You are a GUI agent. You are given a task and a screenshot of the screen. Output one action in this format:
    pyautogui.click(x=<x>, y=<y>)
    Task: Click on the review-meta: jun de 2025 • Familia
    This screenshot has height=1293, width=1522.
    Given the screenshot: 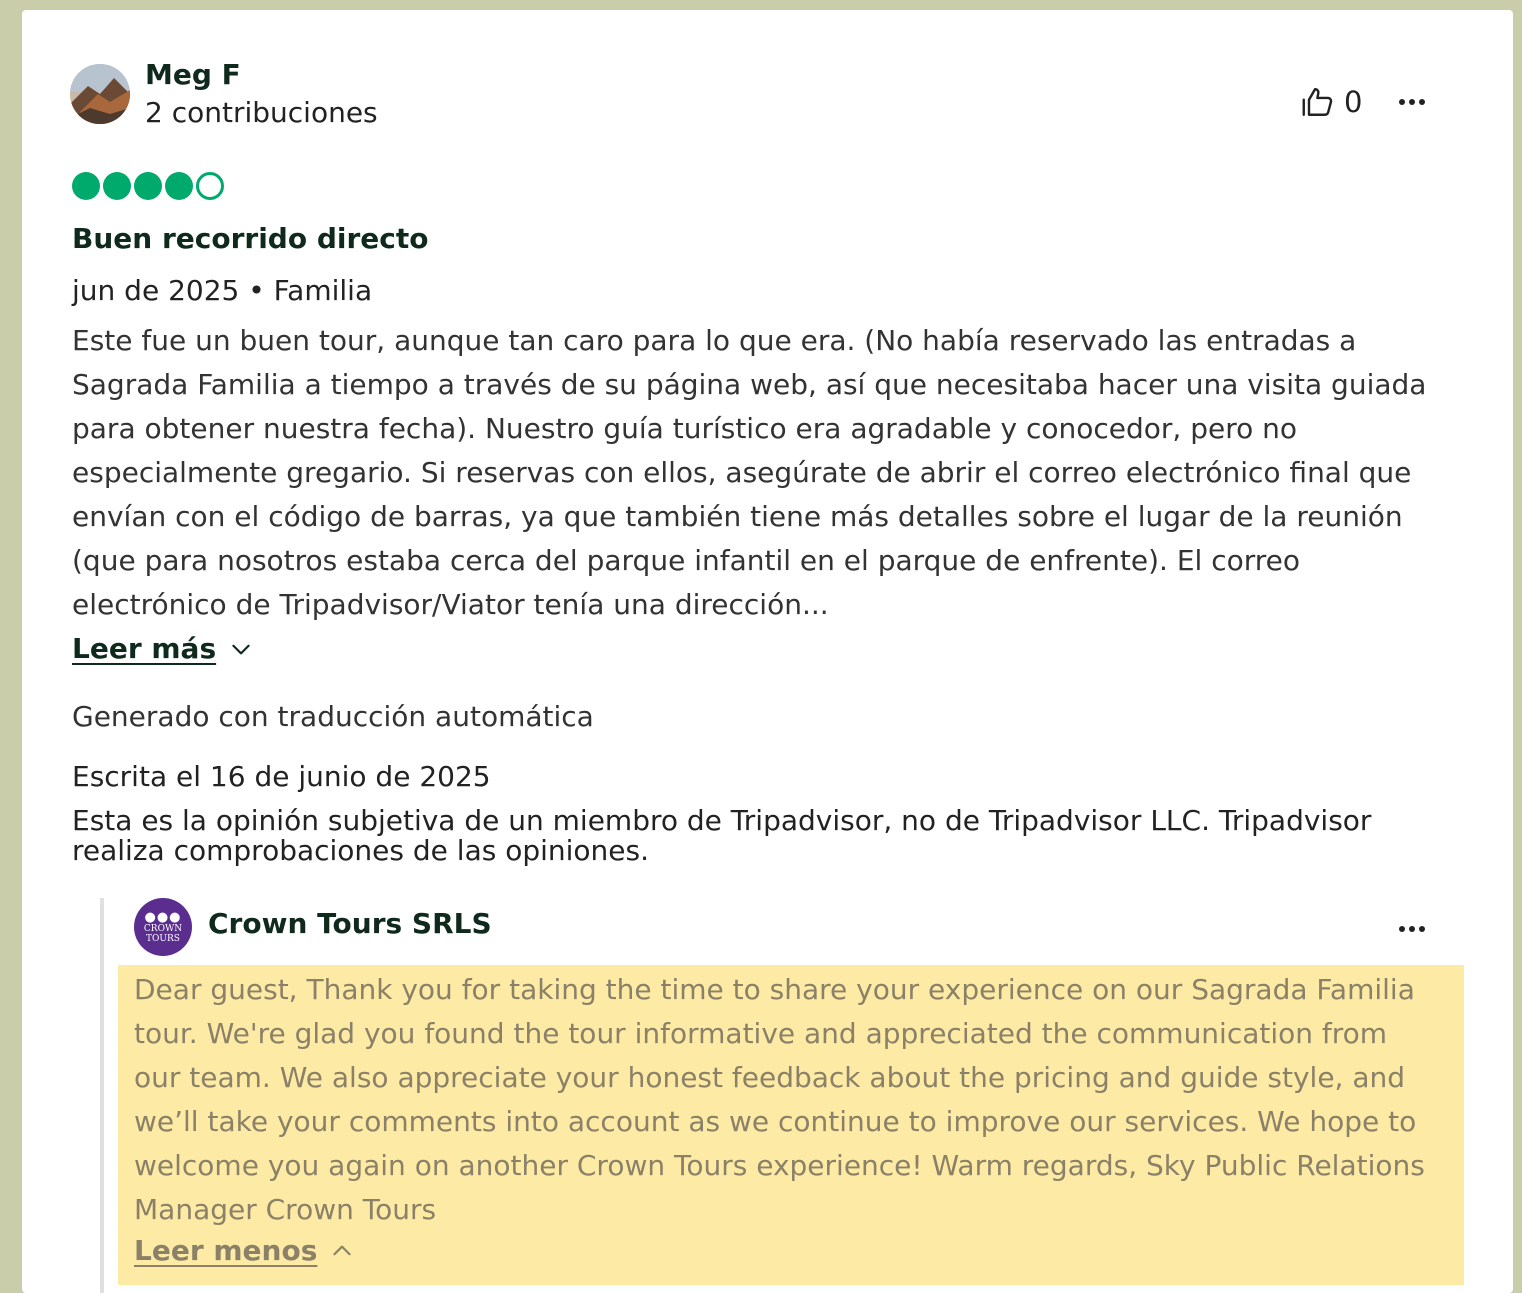 What is the action you would take?
    pyautogui.click(x=222, y=290)
    